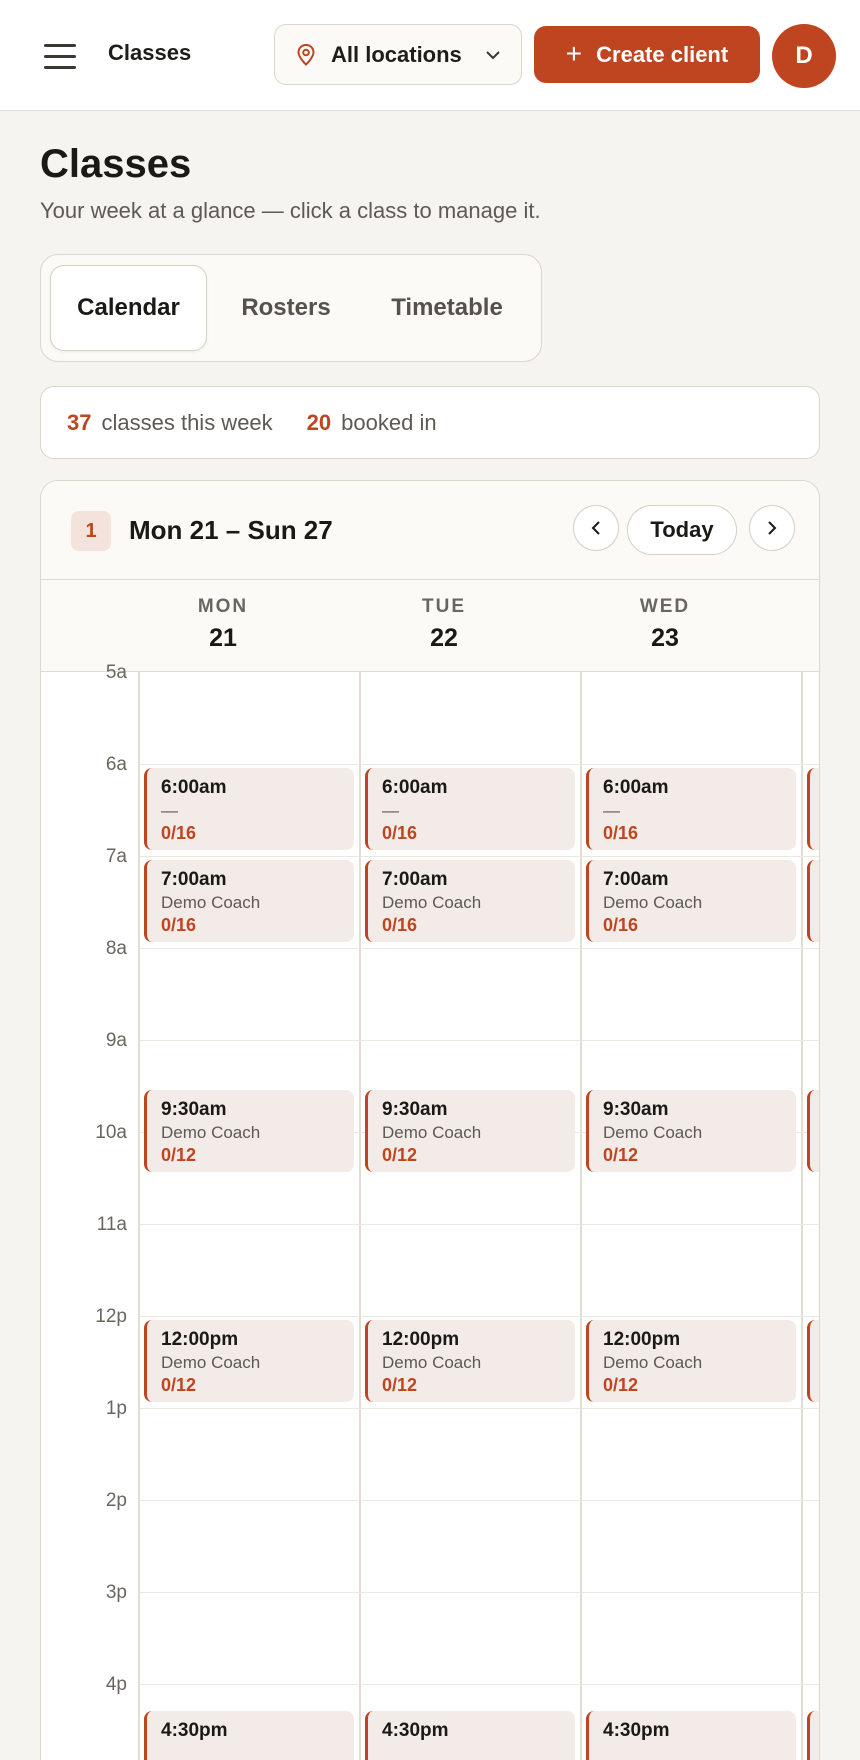  I want to click on menu-icon, so click(60, 56).